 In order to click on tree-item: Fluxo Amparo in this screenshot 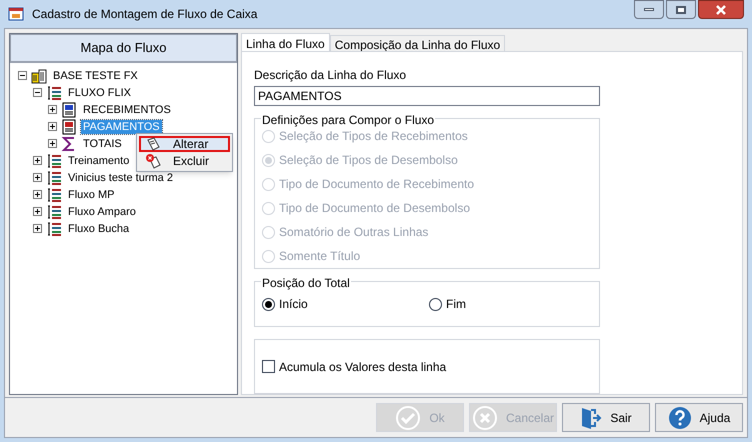, I will do `click(102, 211)`.